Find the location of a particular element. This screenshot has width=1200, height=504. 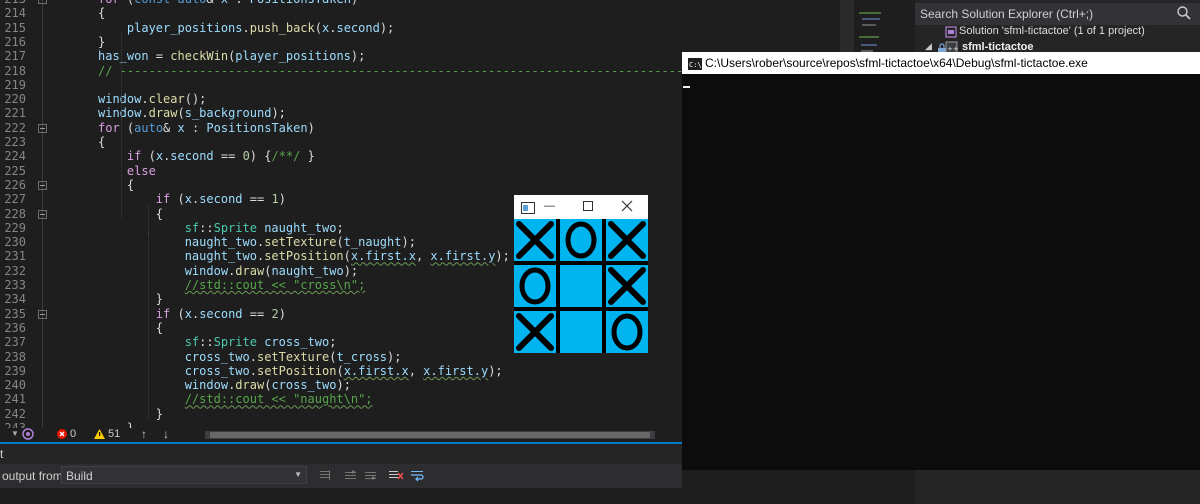

go-to-next-message-icon is located at coordinates (371, 475).